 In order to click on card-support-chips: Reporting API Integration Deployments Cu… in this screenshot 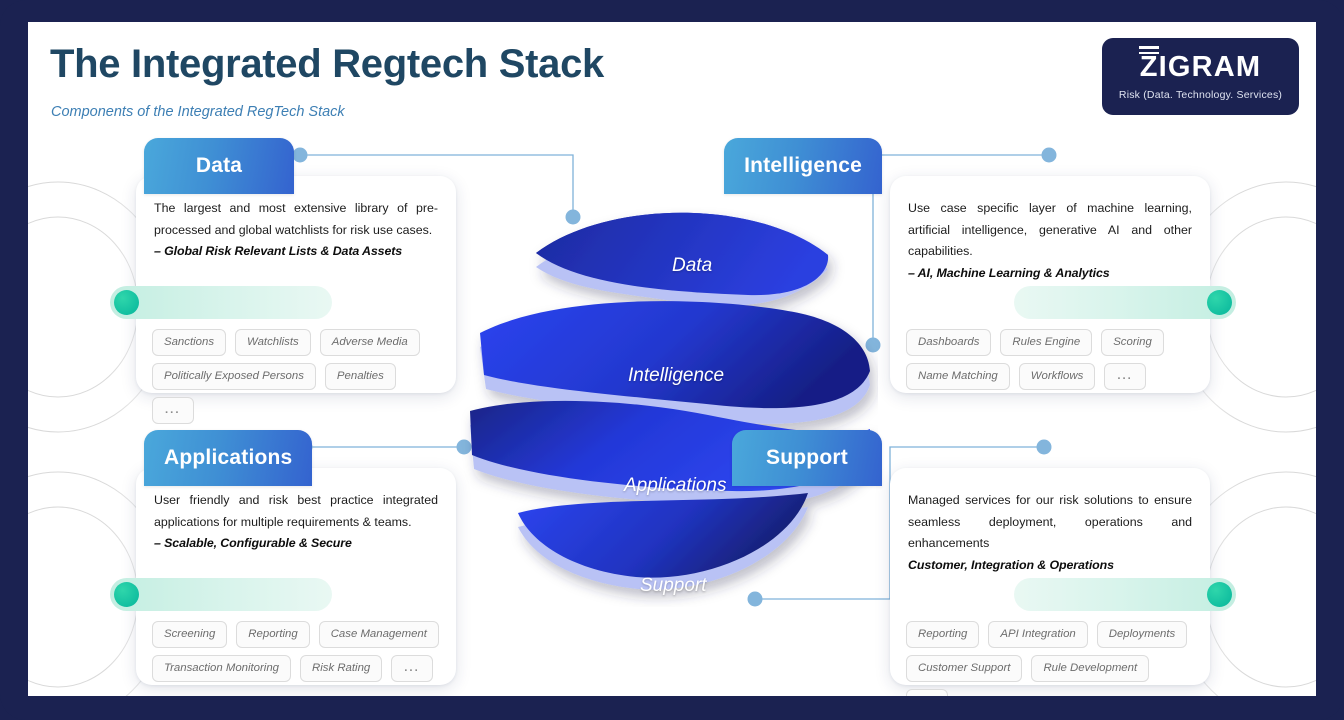, I will do `click(1050, 658)`.